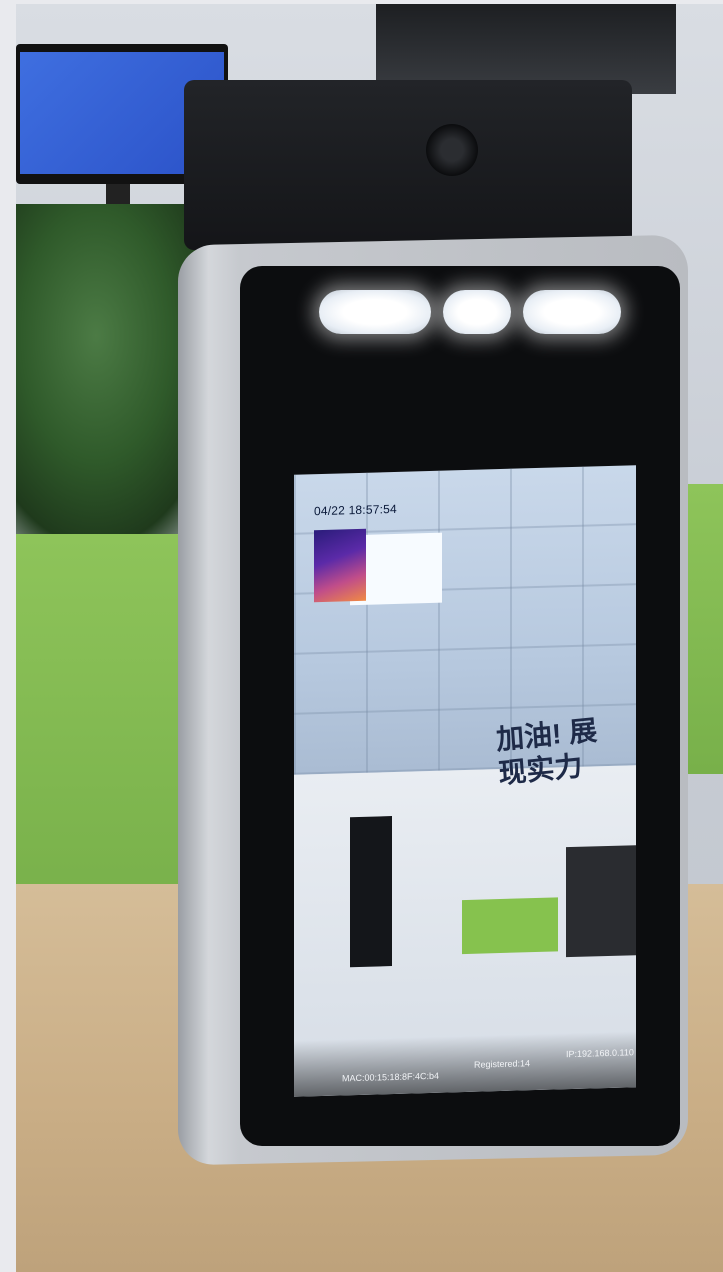 Image resolution: width=723 pixels, height=1272 pixels. Describe the element at coordinates (340, 565) in the screenshot. I see `thermal-preview` at that location.